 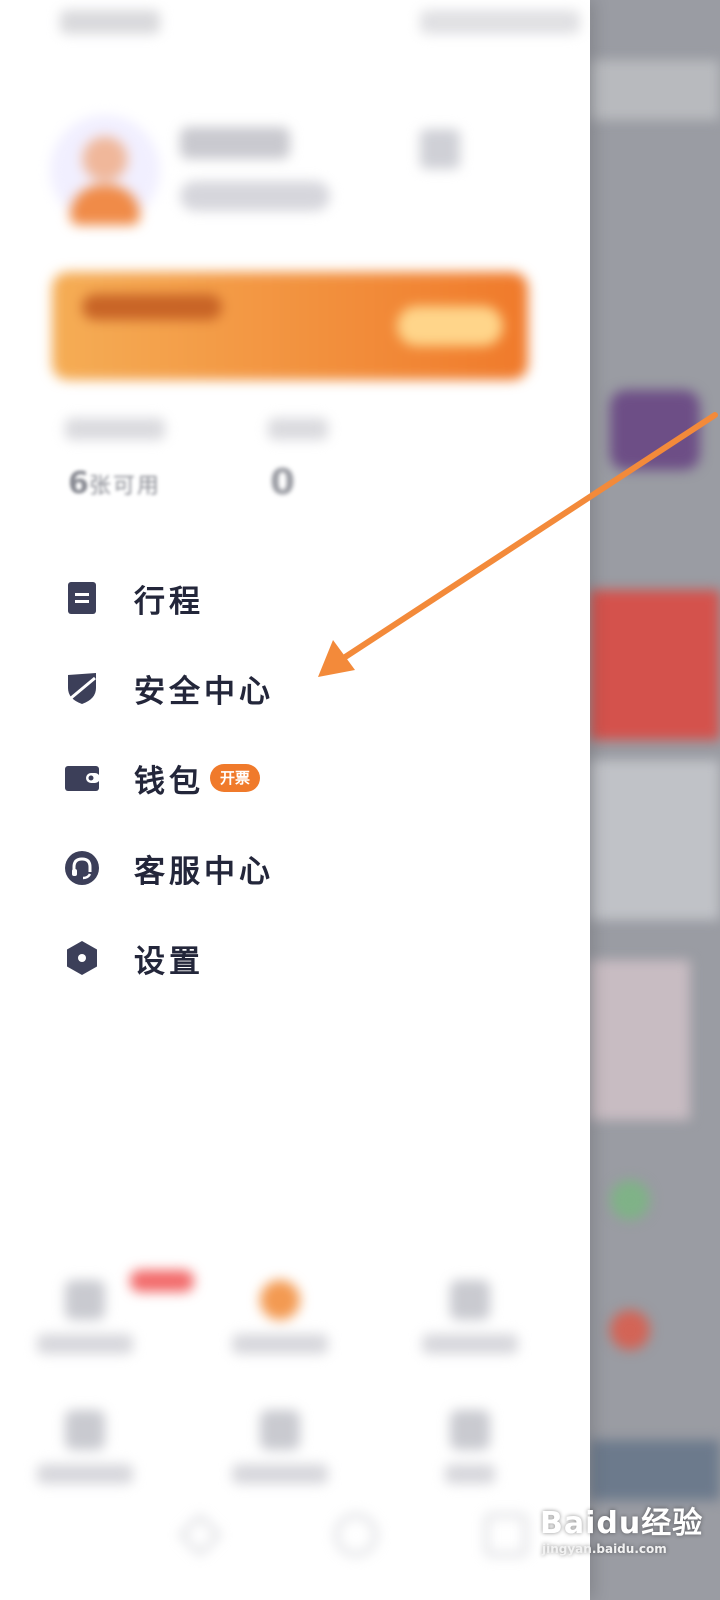 I want to click on document-icon, so click(x=82, y=598).